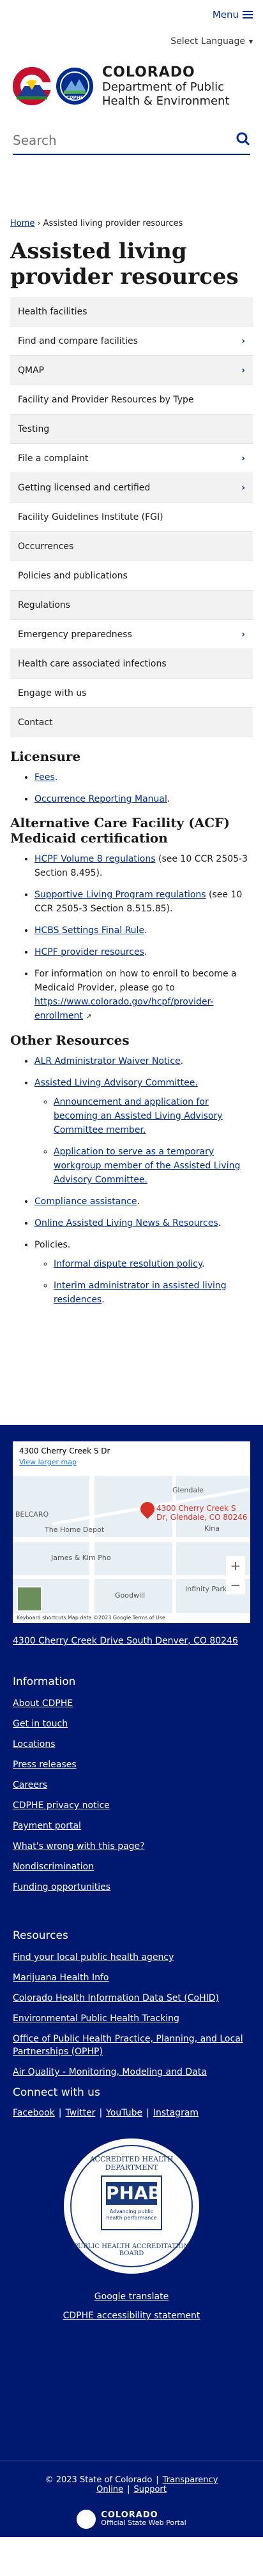 The width and height of the screenshot is (263, 2576). What do you see at coordinates (30, 1599) in the screenshot?
I see `map-satellite-toggle` at bounding box center [30, 1599].